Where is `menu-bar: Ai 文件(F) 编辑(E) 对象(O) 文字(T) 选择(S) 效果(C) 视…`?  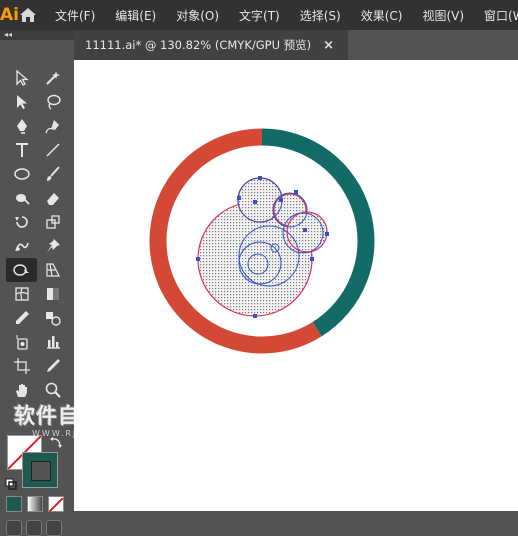 menu-bar: Ai 文件(F) 编辑(E) 对象(O) 文字(T) 选择(S) 效果(C) 视… is located at coordinates (259, 15).